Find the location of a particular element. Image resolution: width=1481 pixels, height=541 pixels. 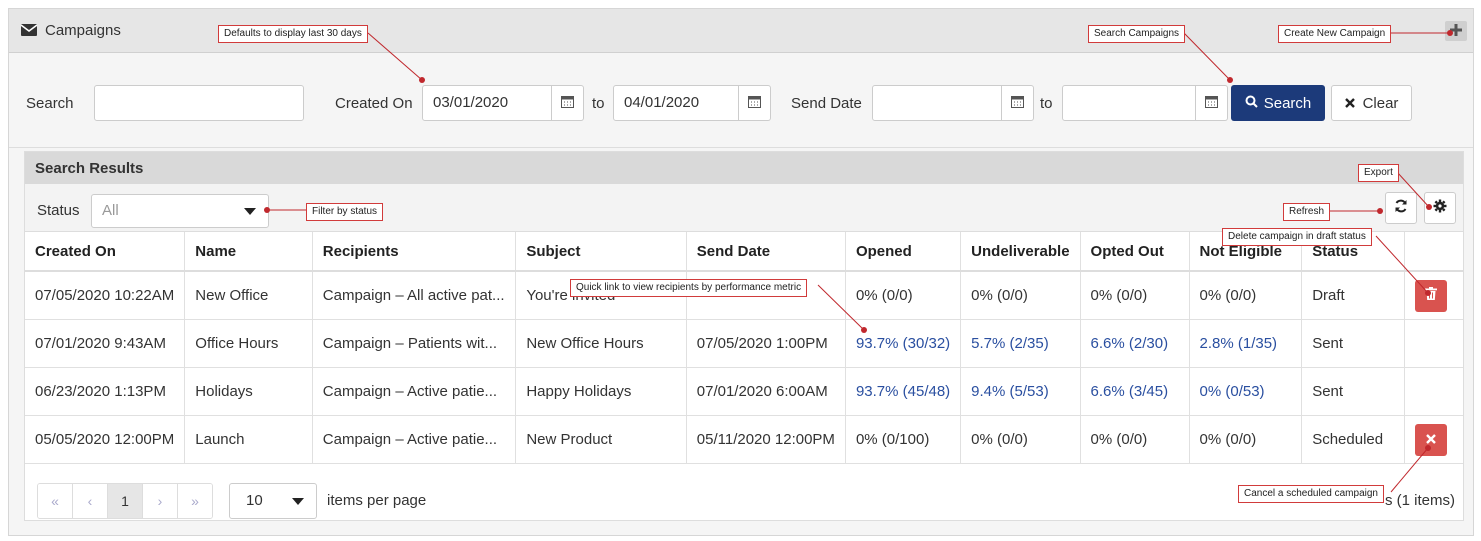

send-from-calendar-button is located at coordinates (1018, 103).